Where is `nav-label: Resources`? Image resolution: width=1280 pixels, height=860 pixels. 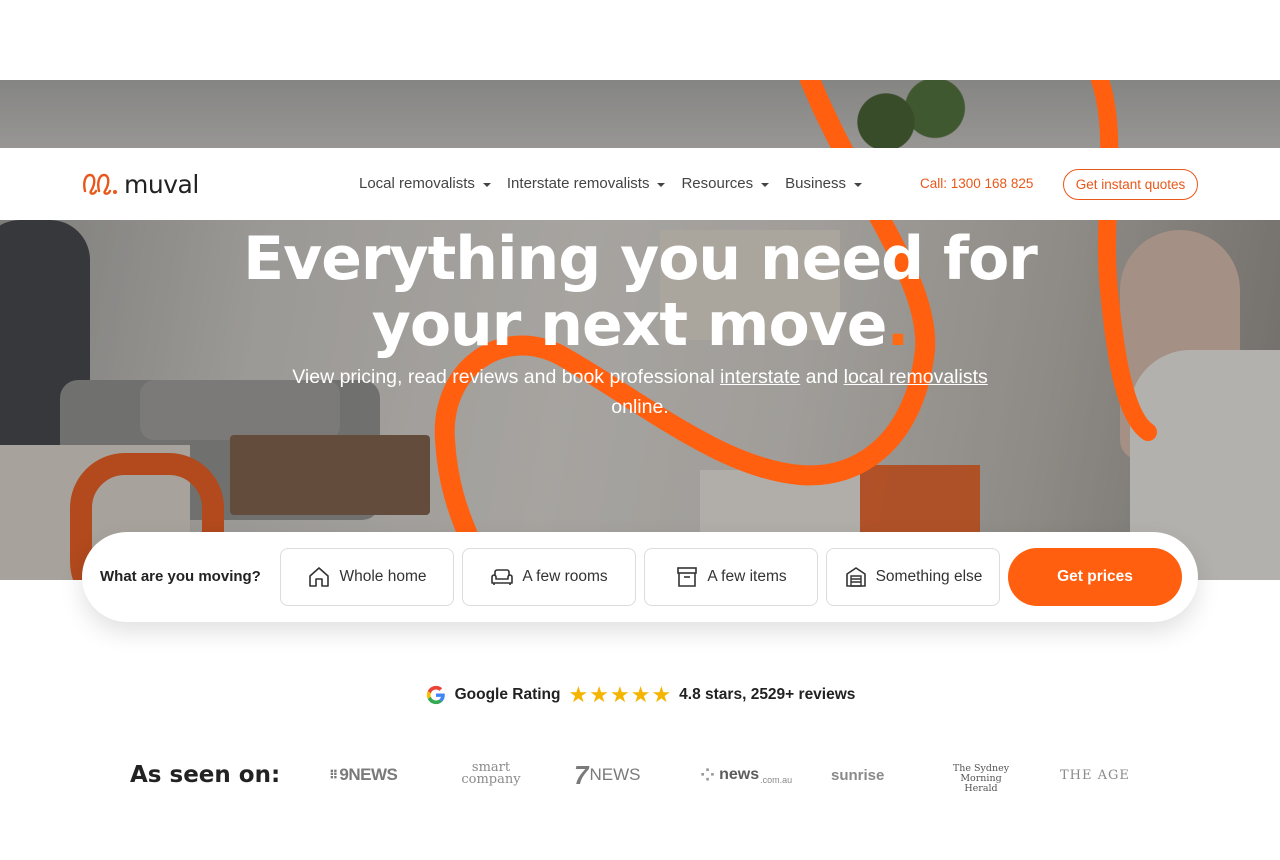 nav-label: Resources is located at coordinates (717, 183).